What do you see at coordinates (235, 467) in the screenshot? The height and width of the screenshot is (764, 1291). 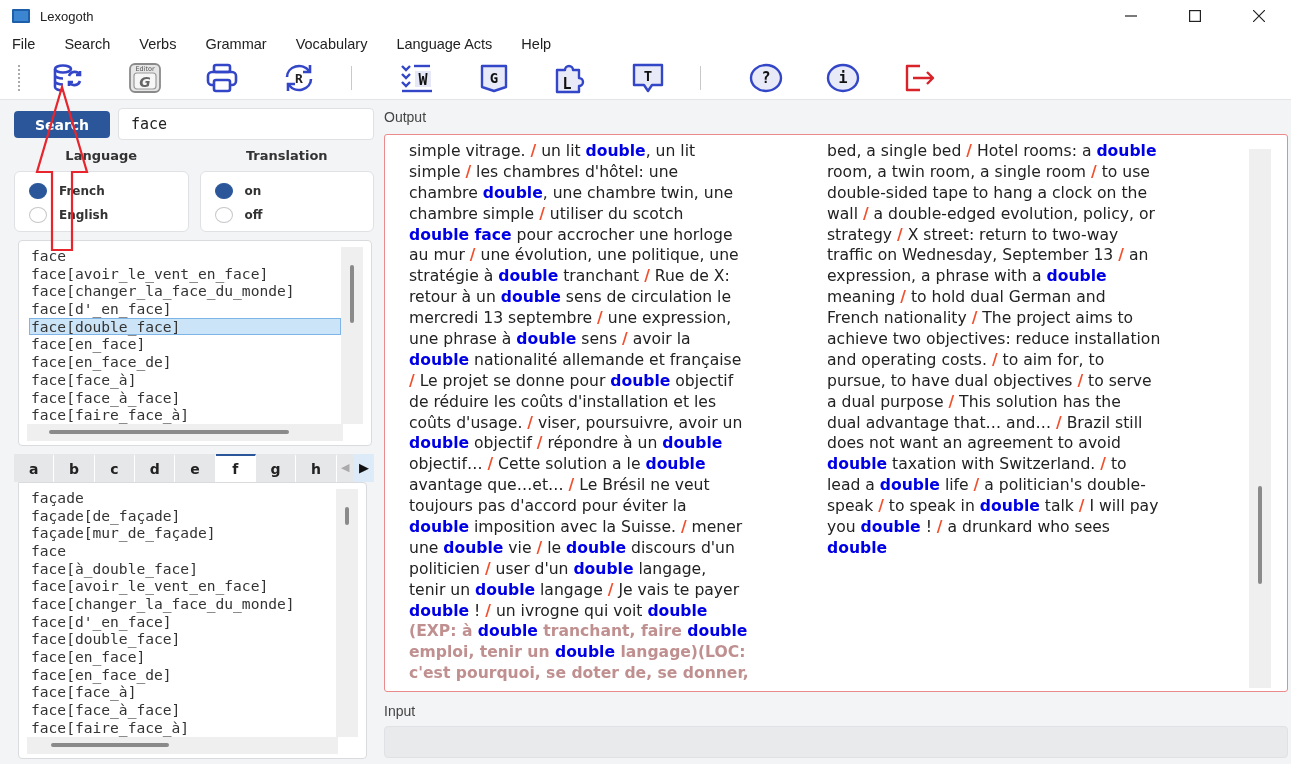 I see `letter-tab: f` at bounding box center [235, 467].